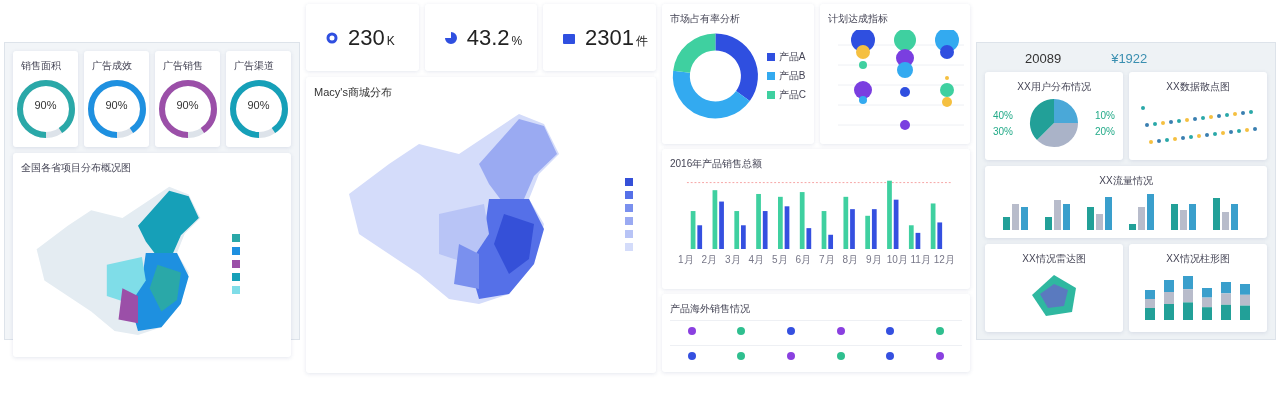  I want to click on card-title: 计划达成指标, so click(858, 19).